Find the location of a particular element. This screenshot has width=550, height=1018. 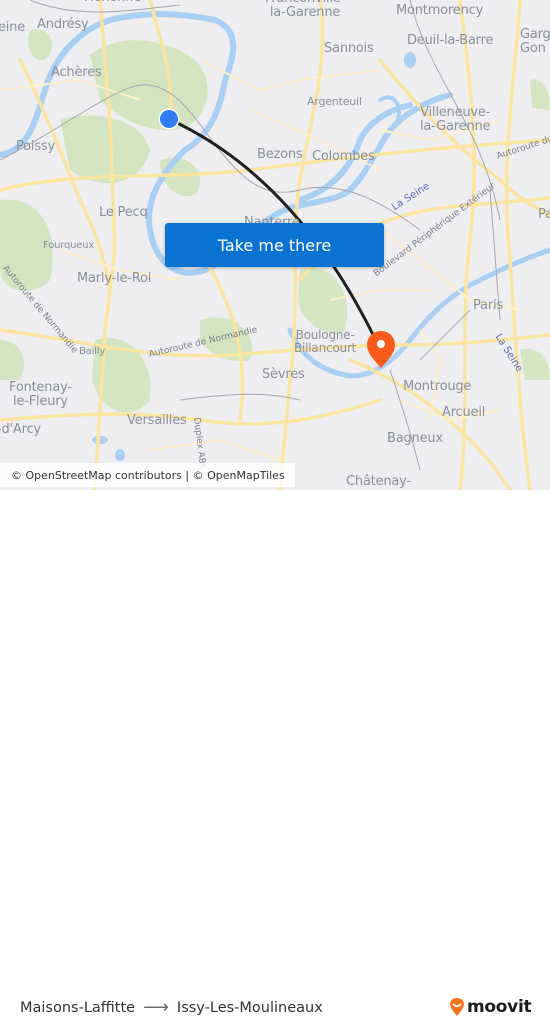

moovit-logo: moovit is located at coordinates (490, 1007).